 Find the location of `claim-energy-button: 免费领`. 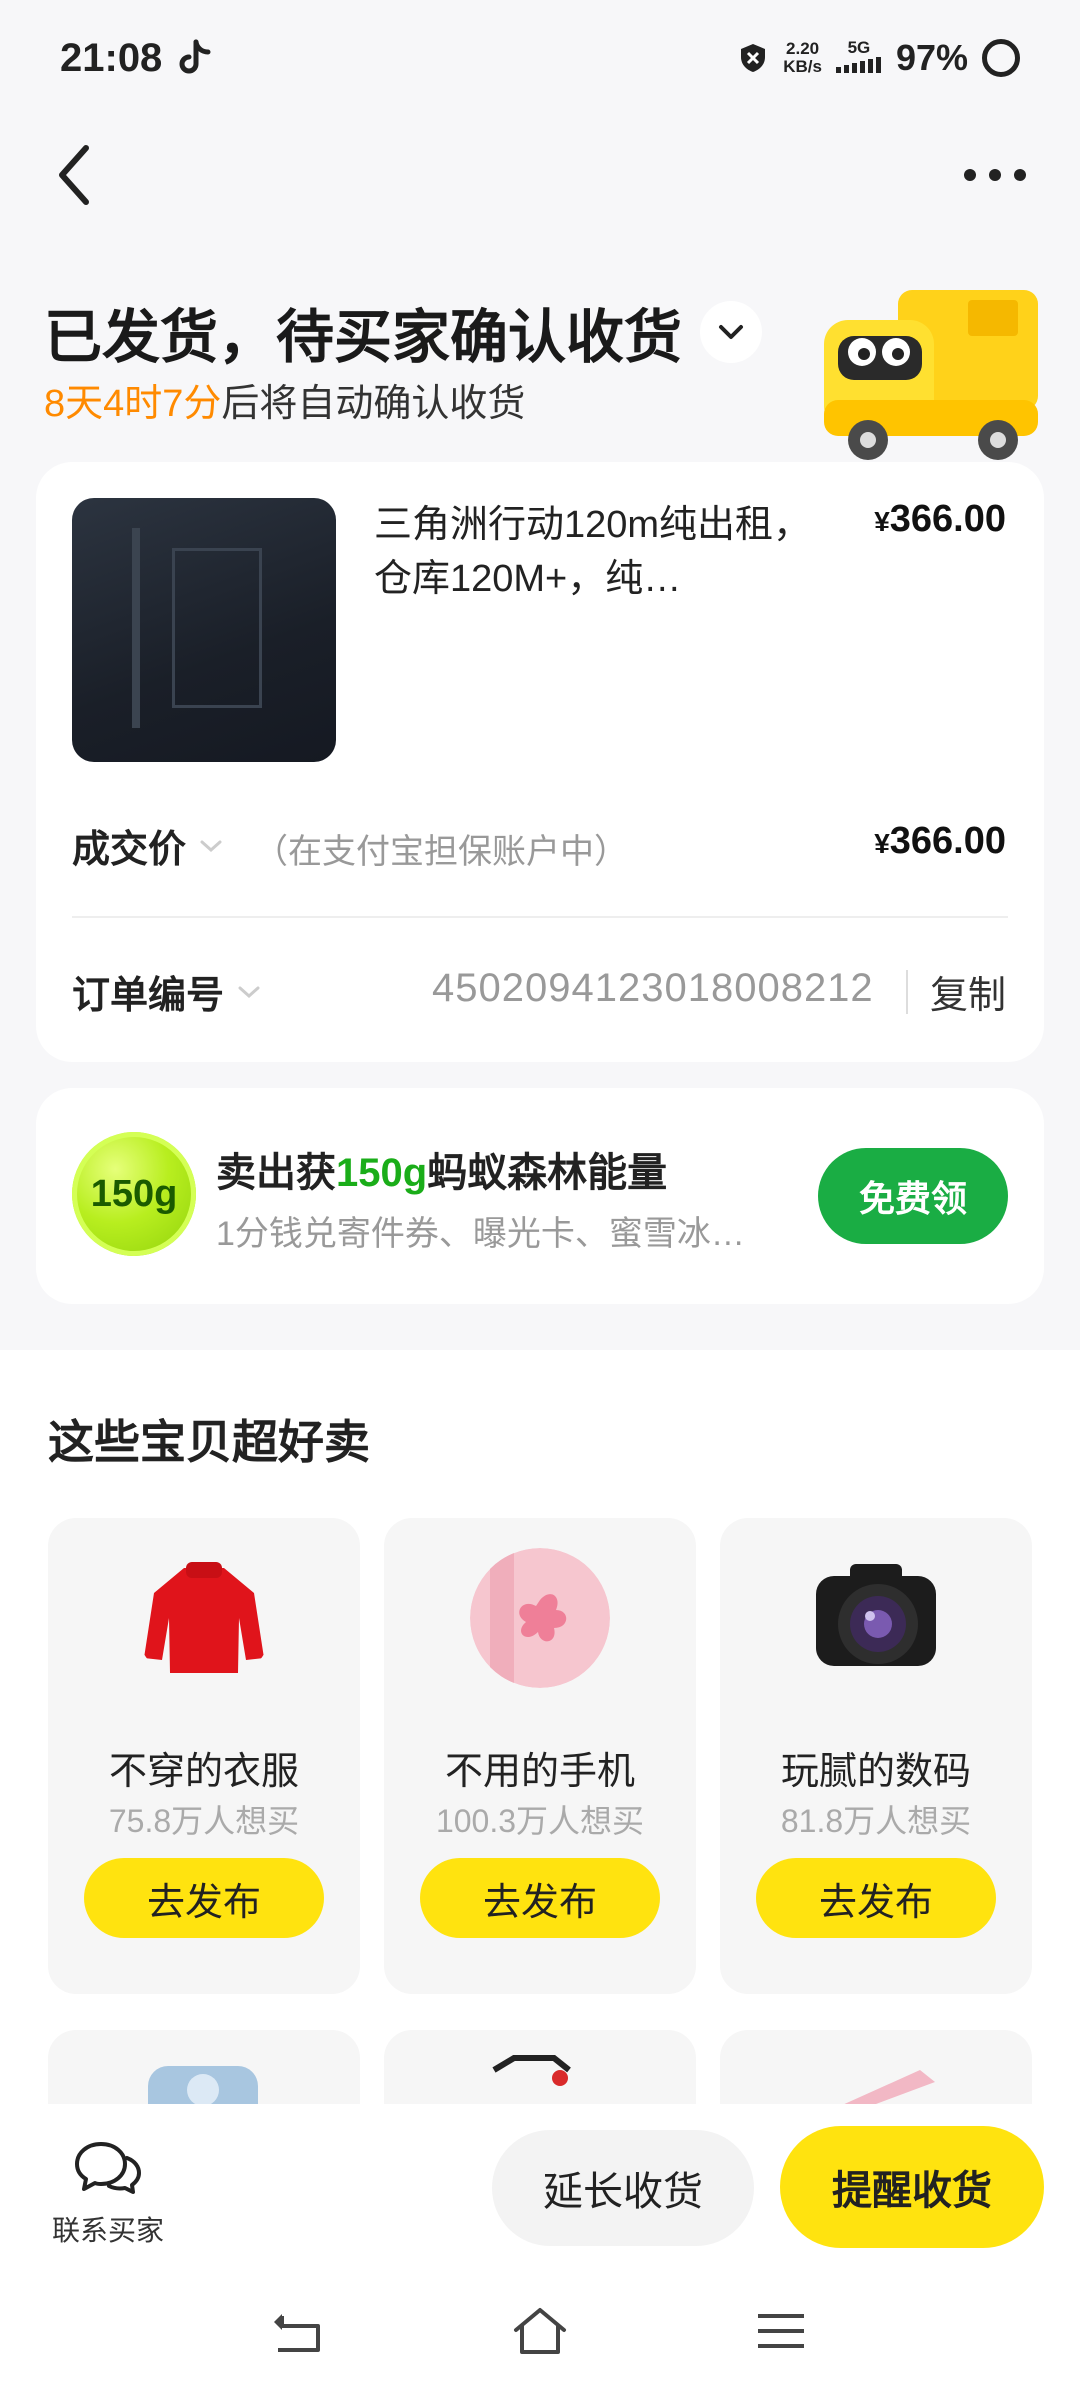

claim-energy-button: 免费领 is located at coordinates (913, 1196).